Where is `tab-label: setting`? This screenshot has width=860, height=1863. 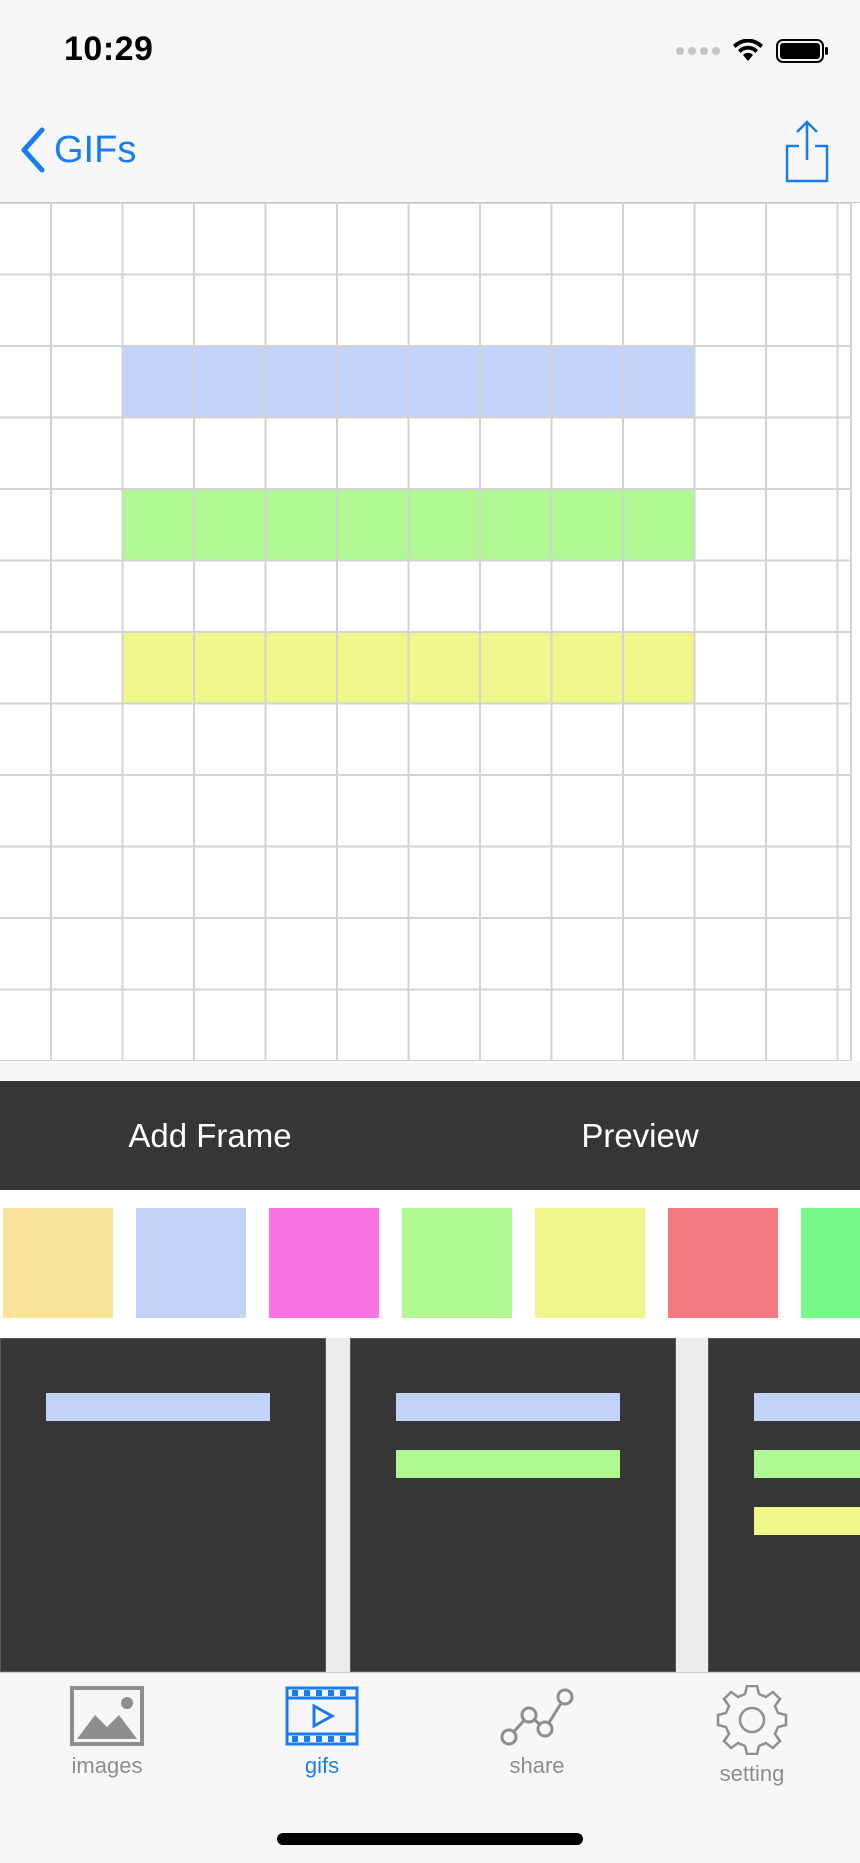 tab-label: setting is located at coordinates (752, 1773).